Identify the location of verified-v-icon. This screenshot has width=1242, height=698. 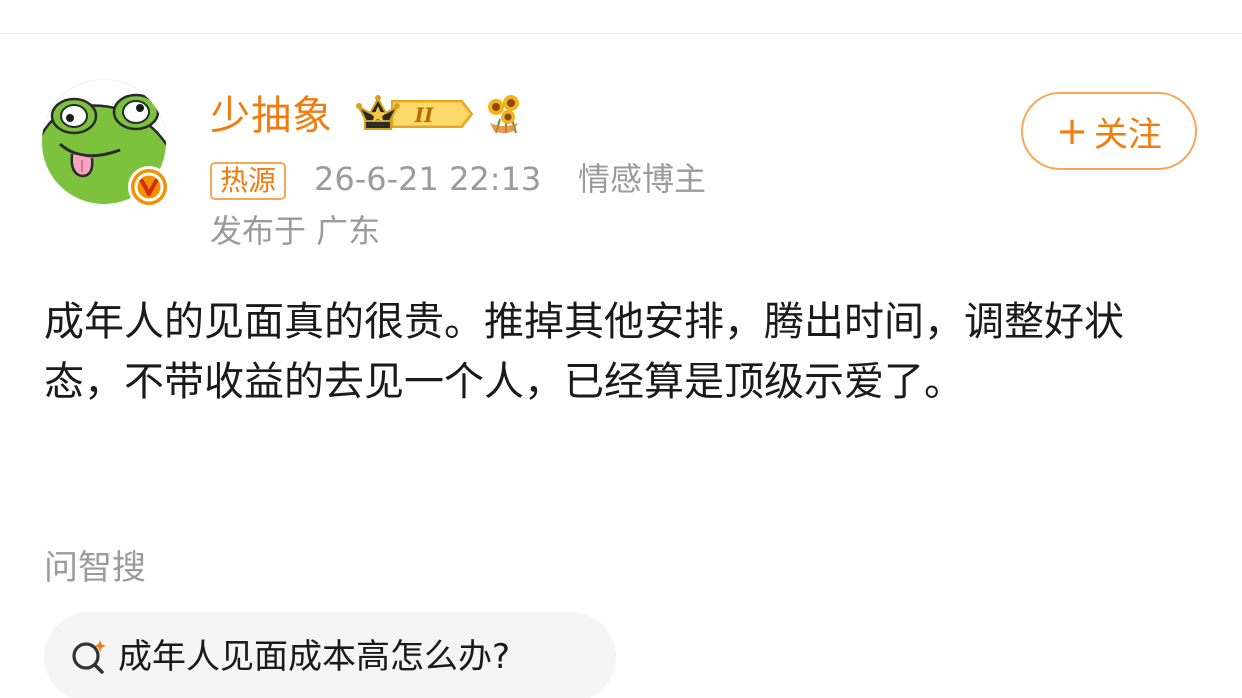
(149, 187).